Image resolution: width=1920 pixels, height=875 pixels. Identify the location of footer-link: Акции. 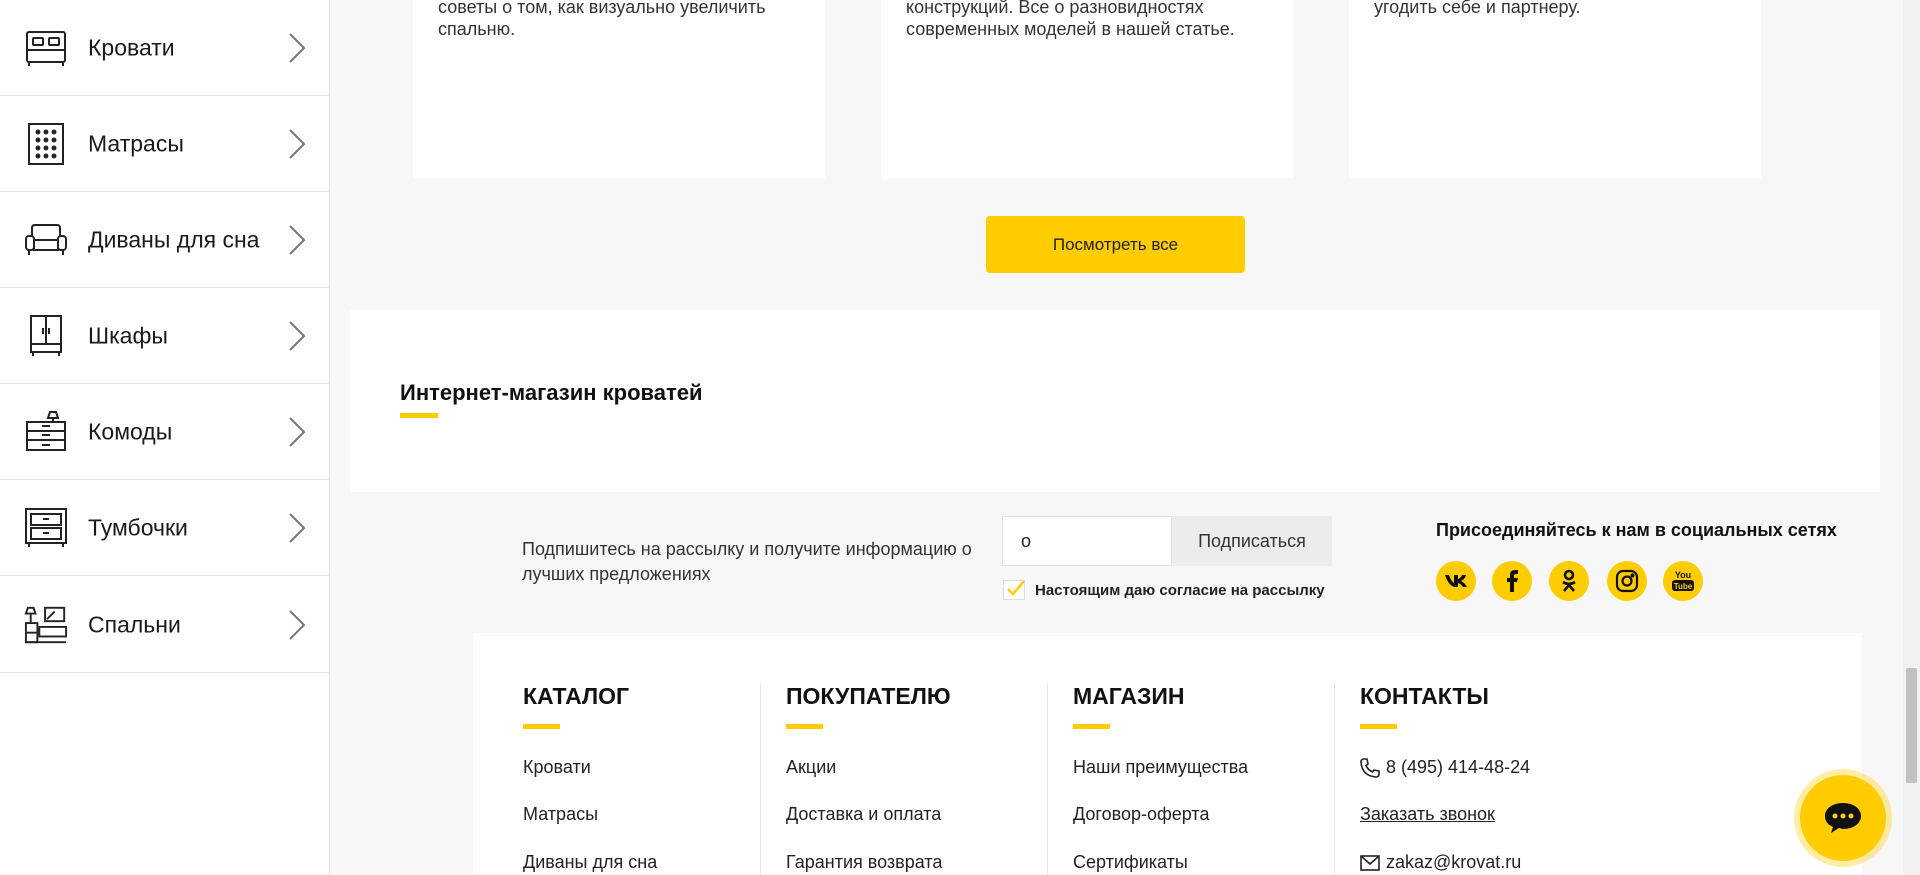
(811, 767).